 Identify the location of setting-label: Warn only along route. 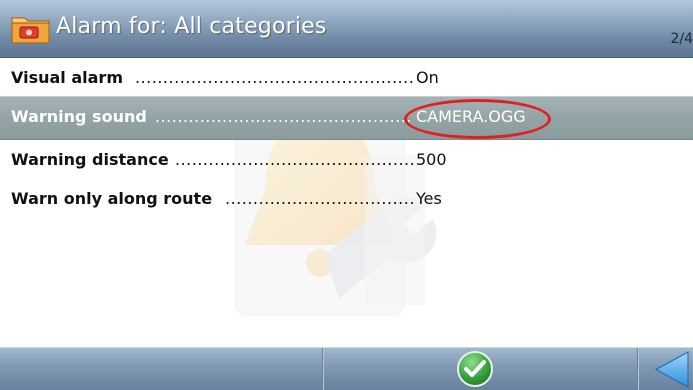
(112, 198).